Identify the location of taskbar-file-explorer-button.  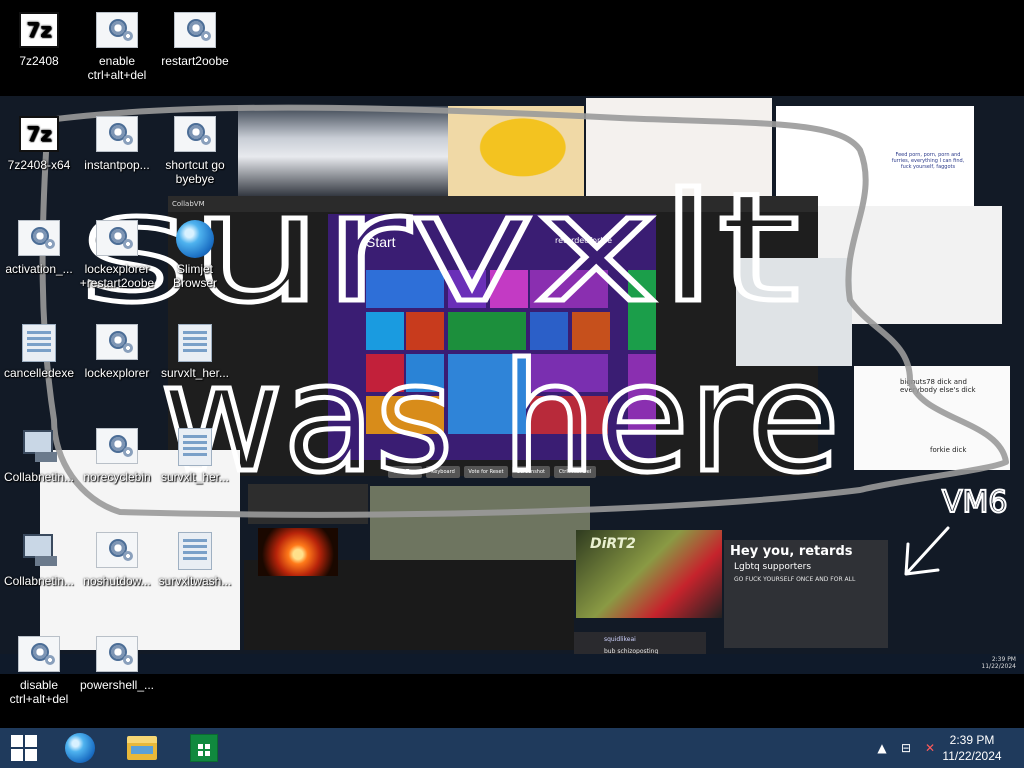
(142, 748).